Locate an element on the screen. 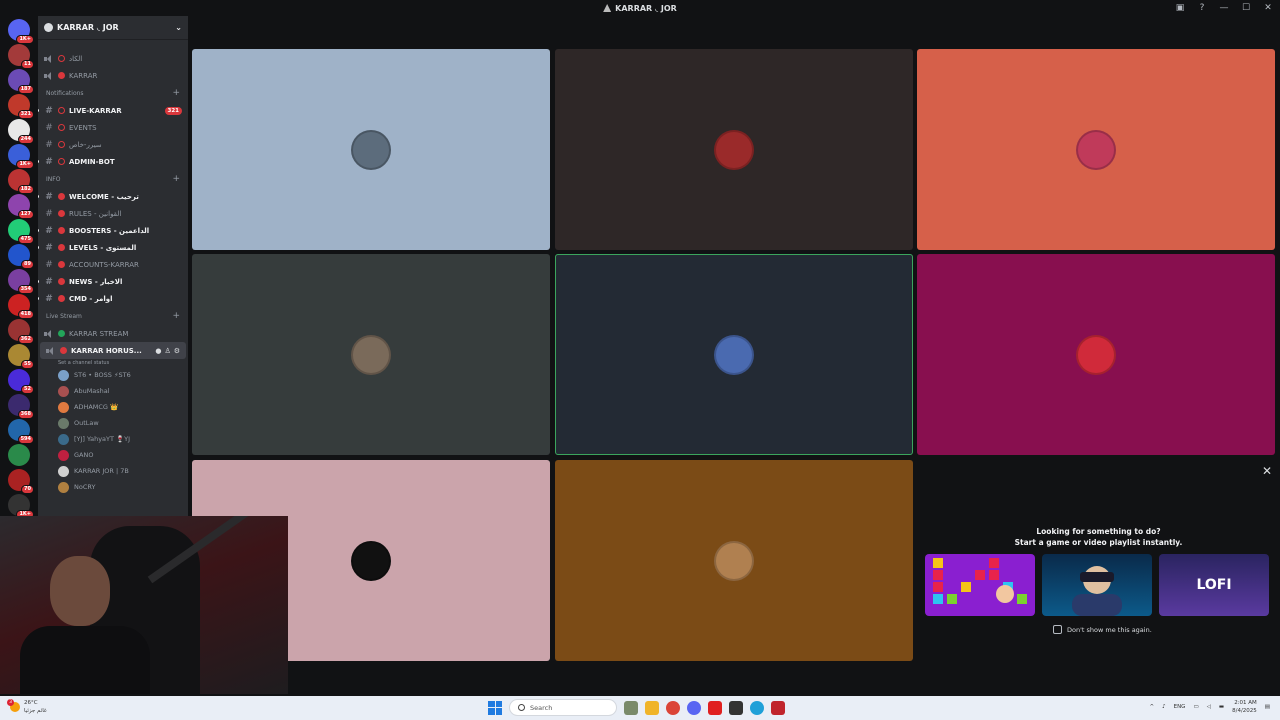  server-icon: 354 is located at coordinates (21, 281).